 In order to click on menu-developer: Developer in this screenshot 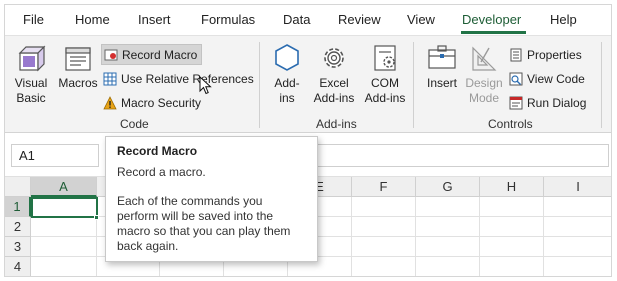, I will do `click(491, 19)`.